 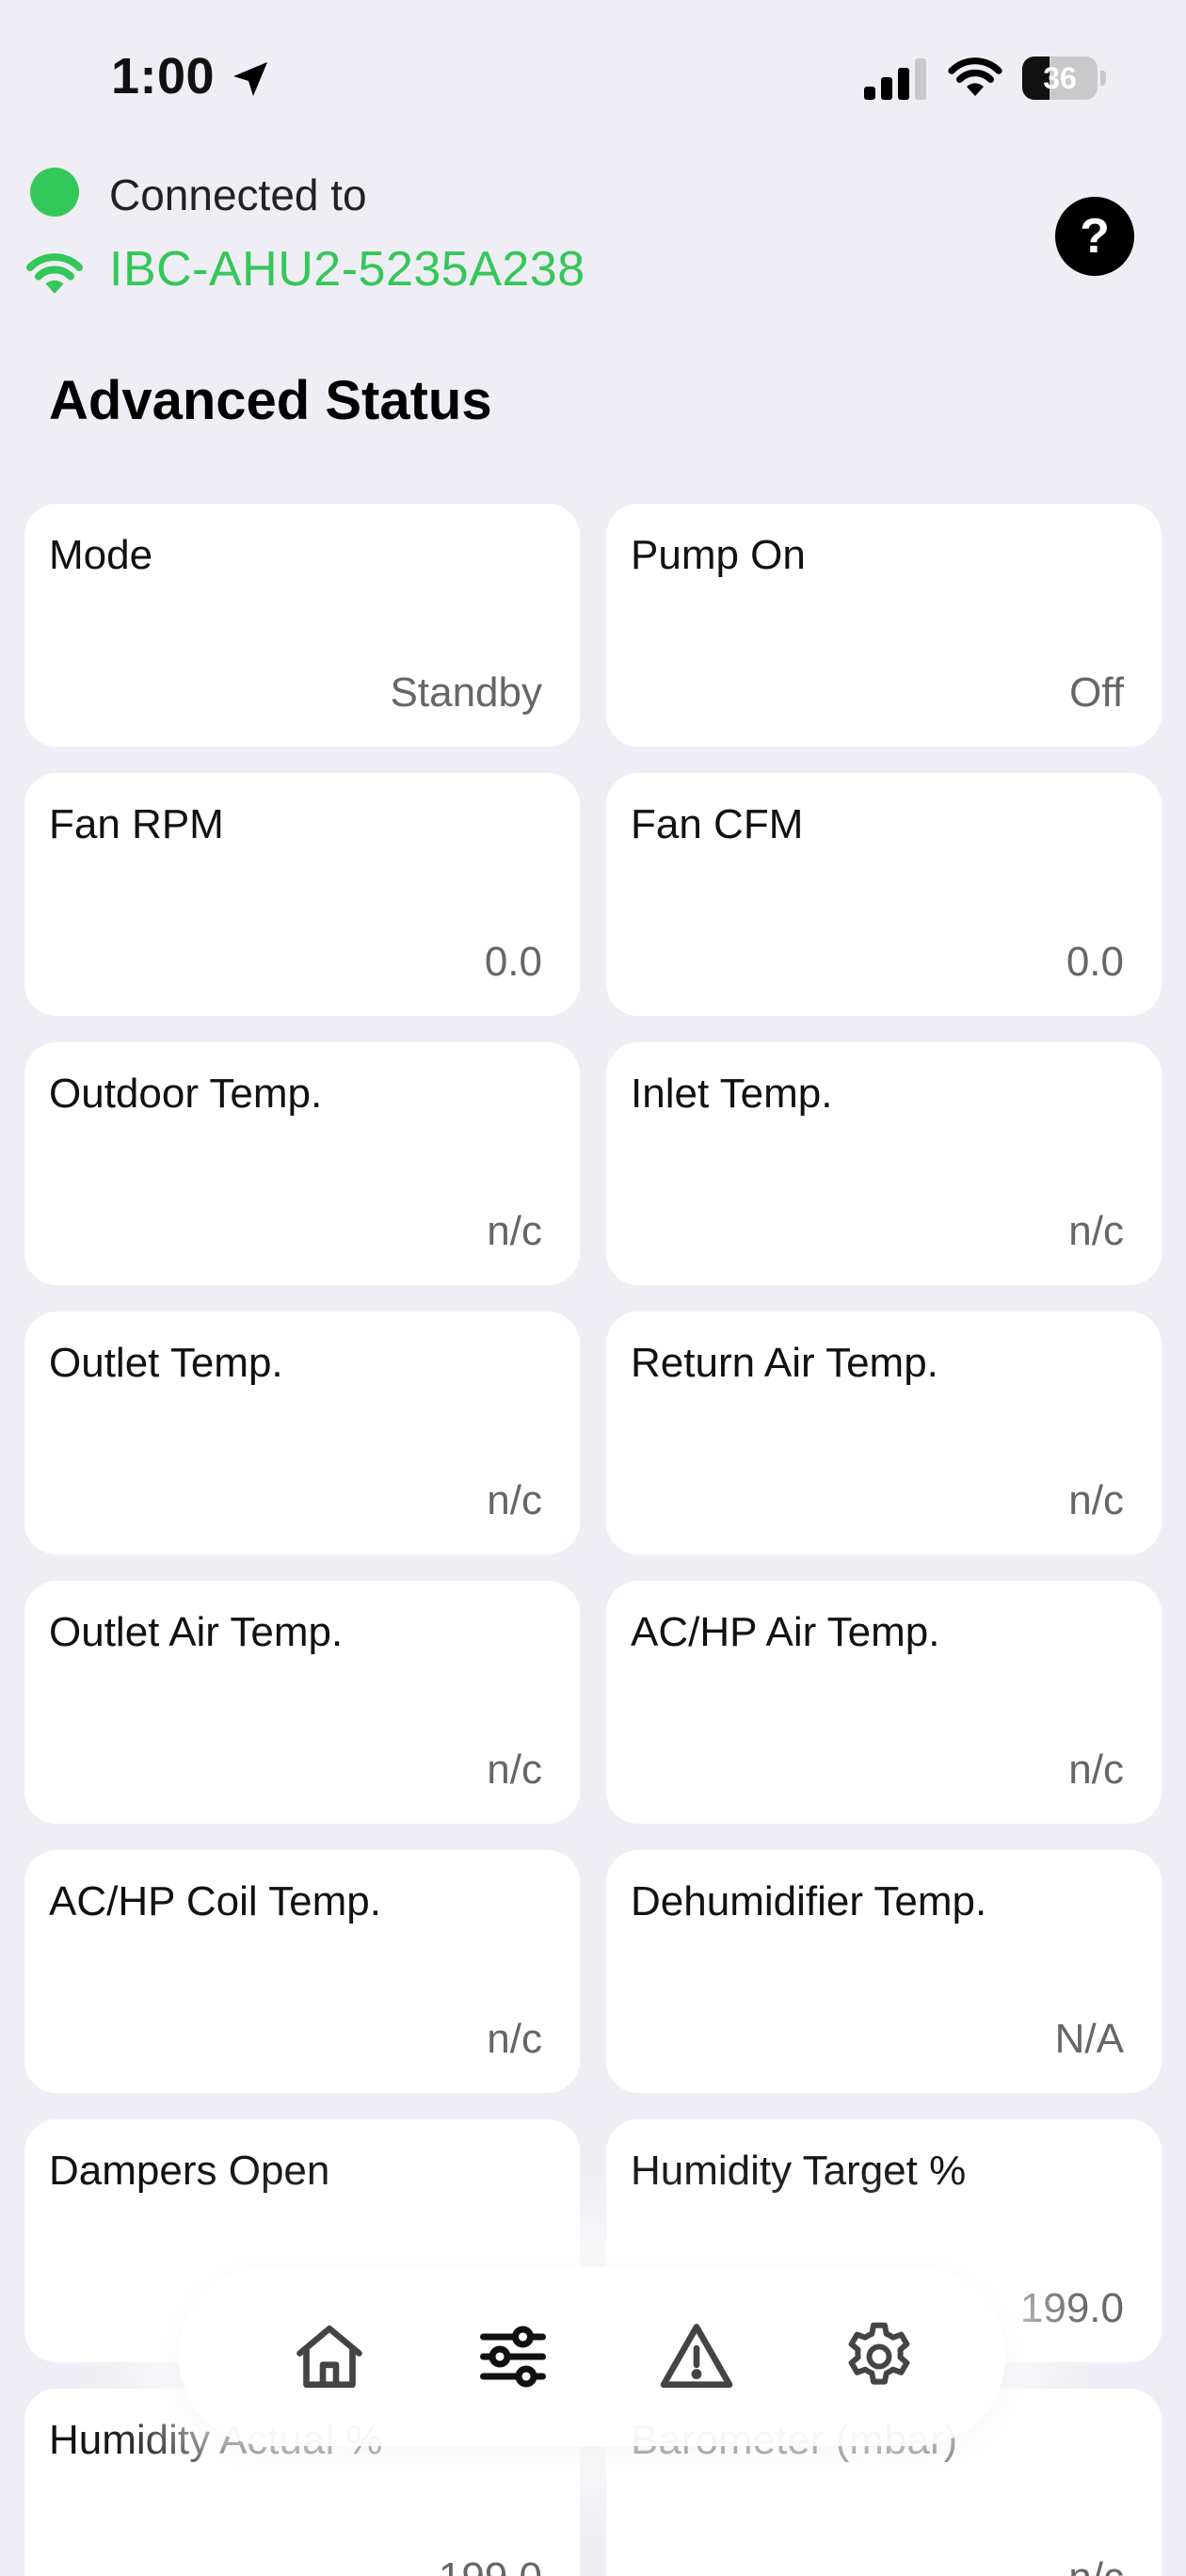 I want to click on status-time: 1:00, so click(x=163, y=76).